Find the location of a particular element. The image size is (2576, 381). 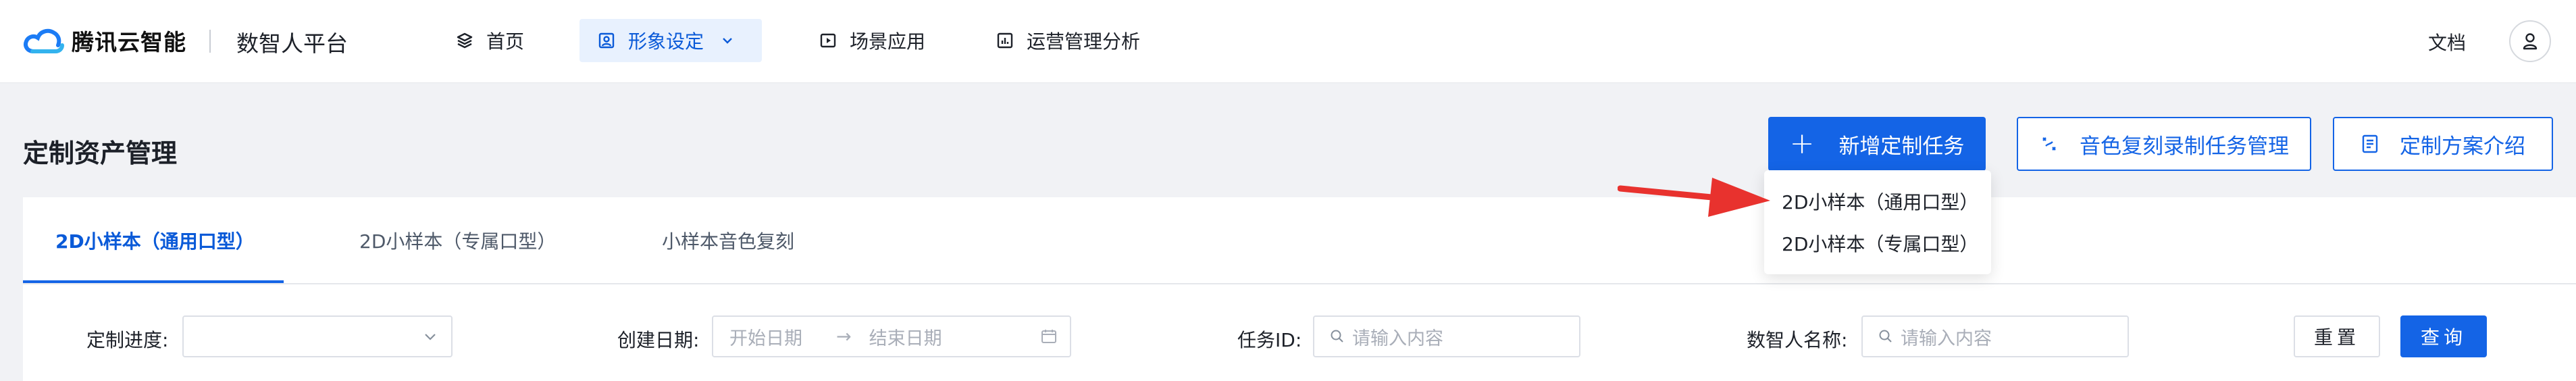

date-range-picker: 开始日期 → 结束日期 is located at coordinates (892, 336).